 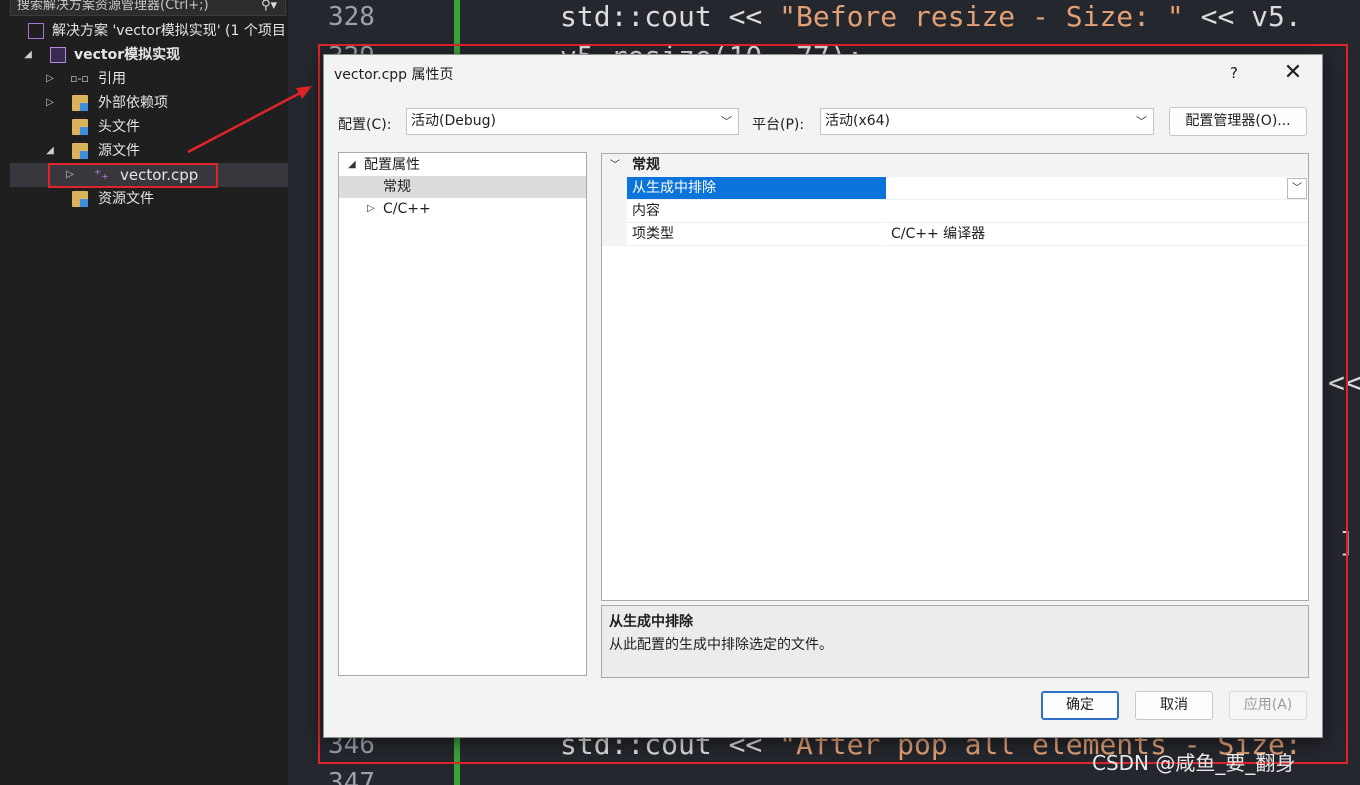 I want to click on folder-icon, so click(x=80, y=103).